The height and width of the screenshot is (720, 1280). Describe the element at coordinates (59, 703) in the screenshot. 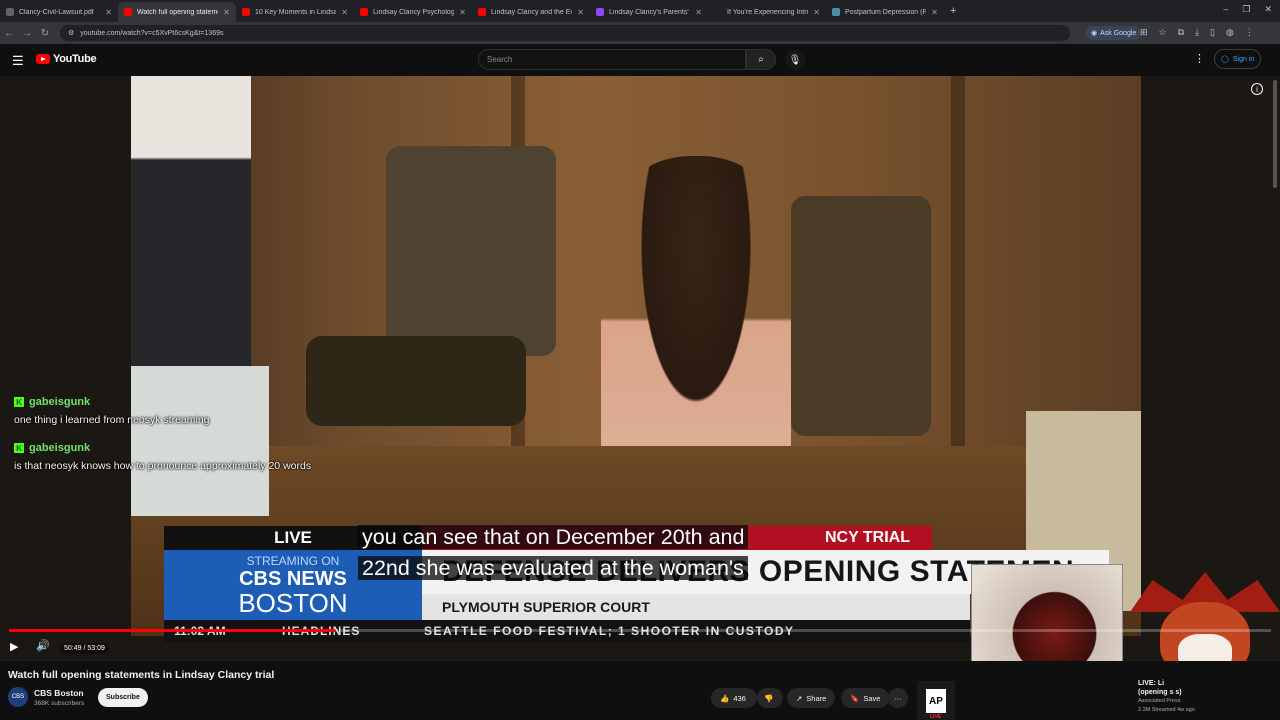

I see `subscriber-count: 368K subscribers` at that location.